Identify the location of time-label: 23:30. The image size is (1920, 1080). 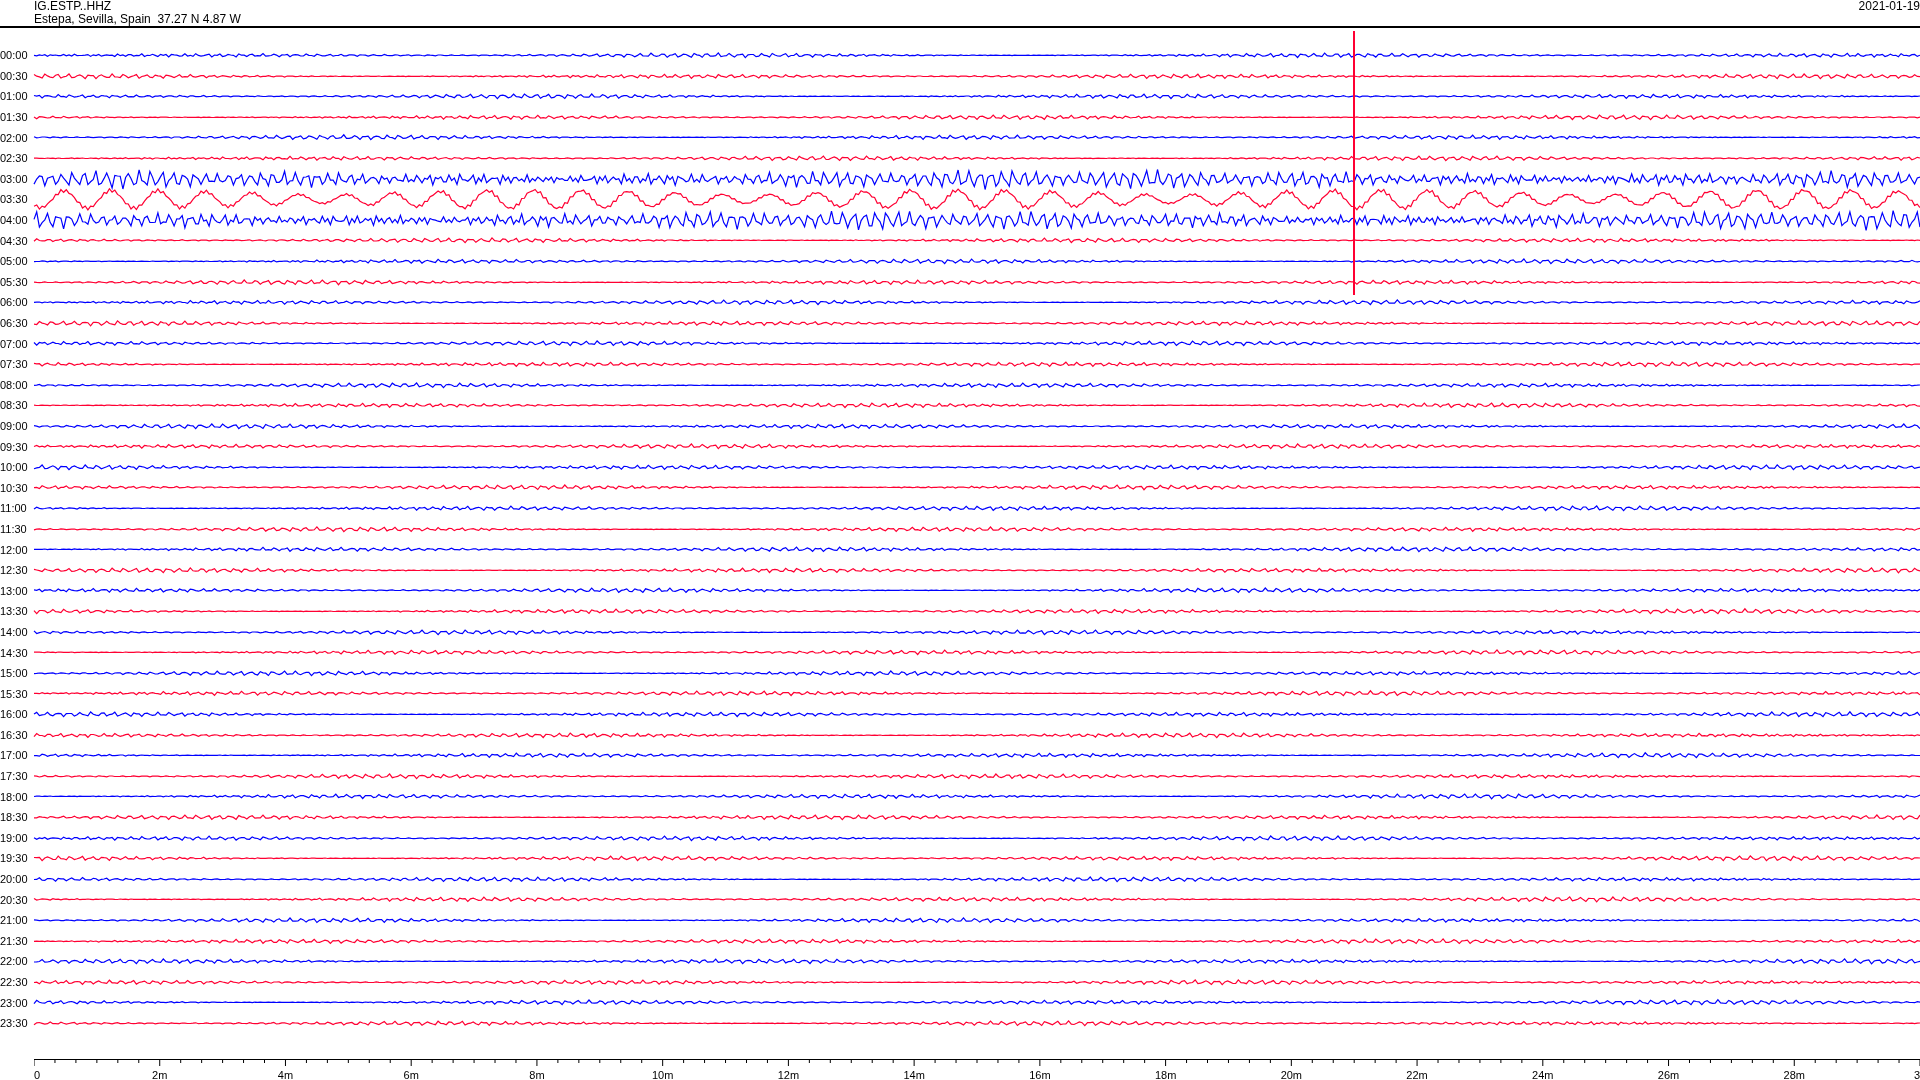
(14, 1023).